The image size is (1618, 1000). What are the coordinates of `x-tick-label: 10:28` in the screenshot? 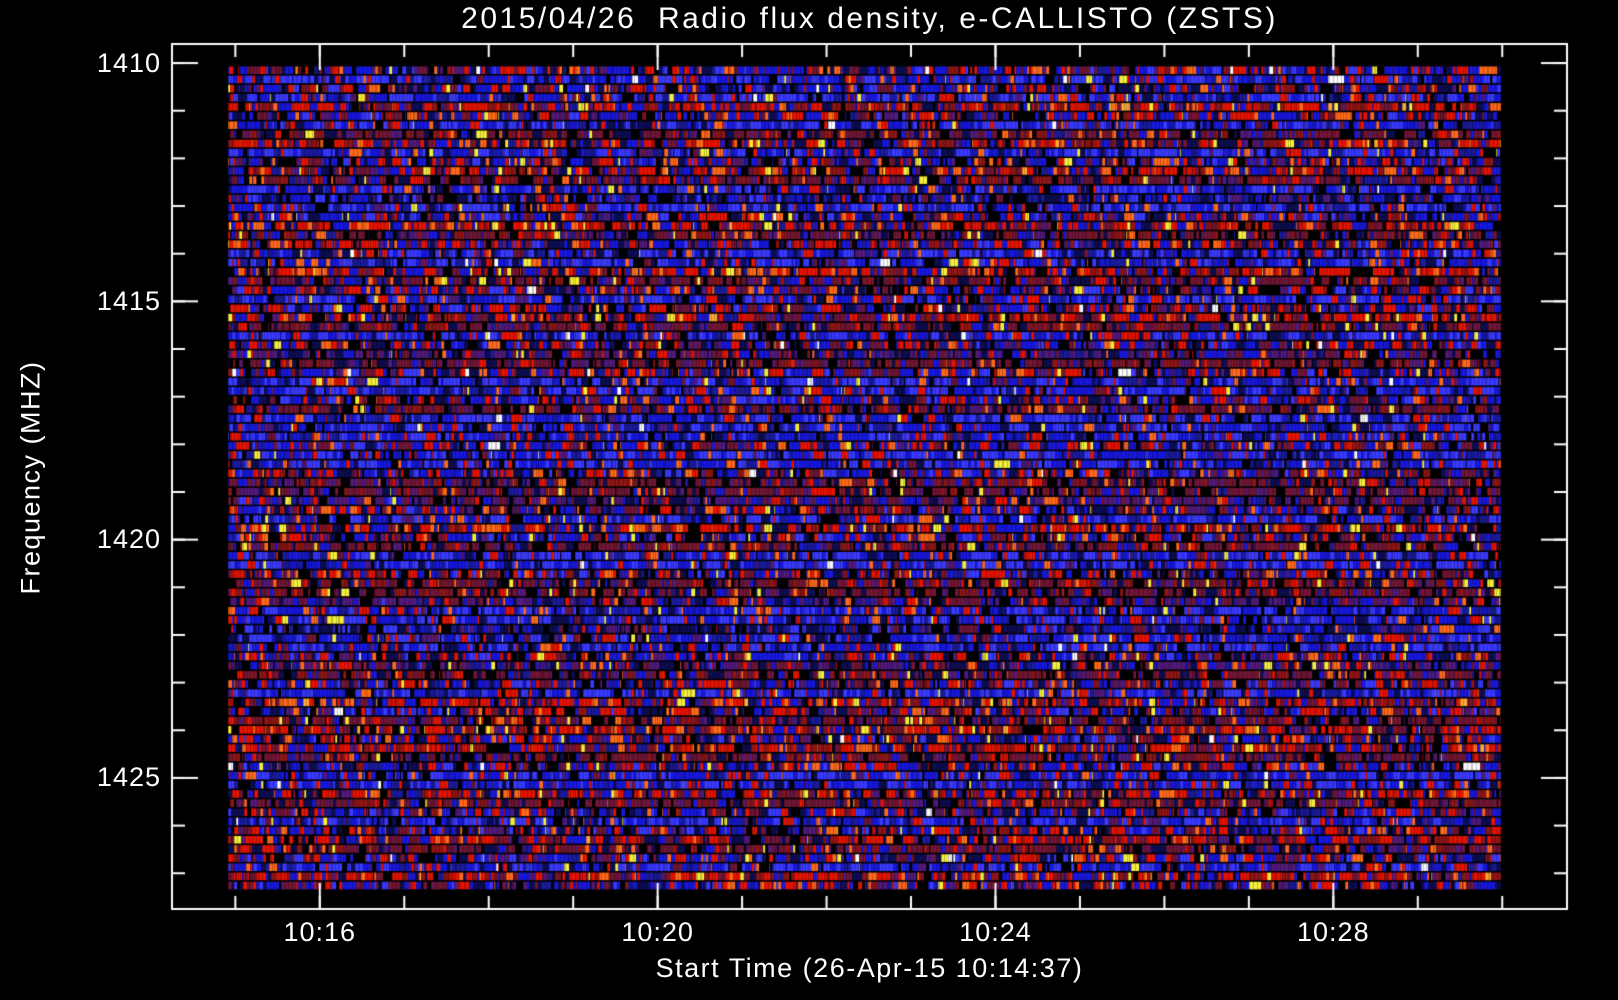 It's located at (1333, 932).